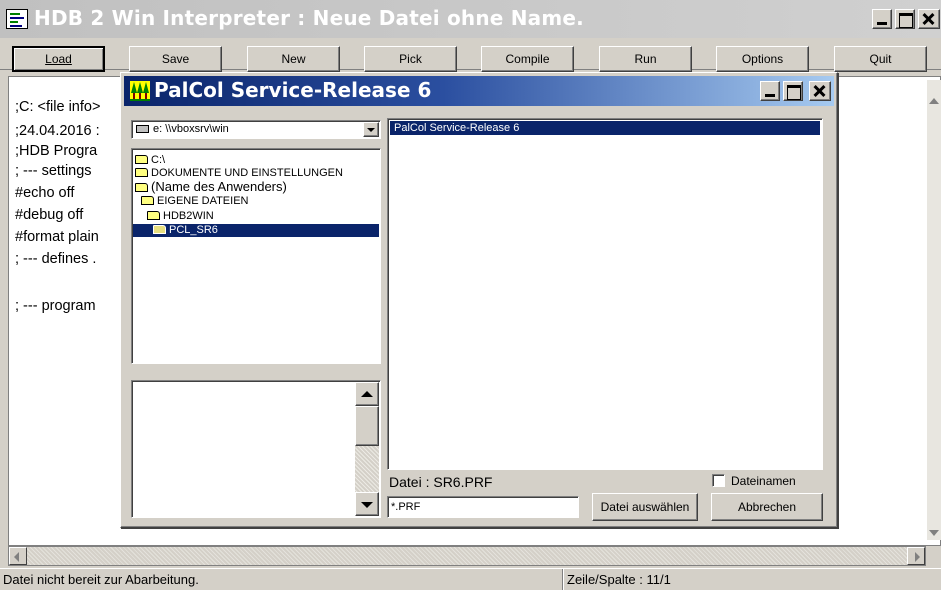 This screenshot has width=941, height=590. Describe the element at coordinates (101, 579) in the screenshot. I see `status-message: Datei nicht bereit zur Abarbeitung.` at that location.